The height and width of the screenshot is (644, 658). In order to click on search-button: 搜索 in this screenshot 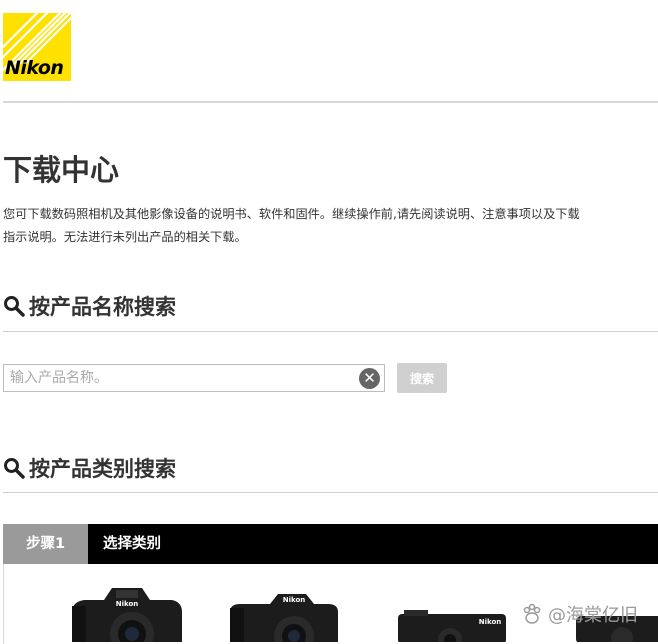, I will do `click(422, 378)`.